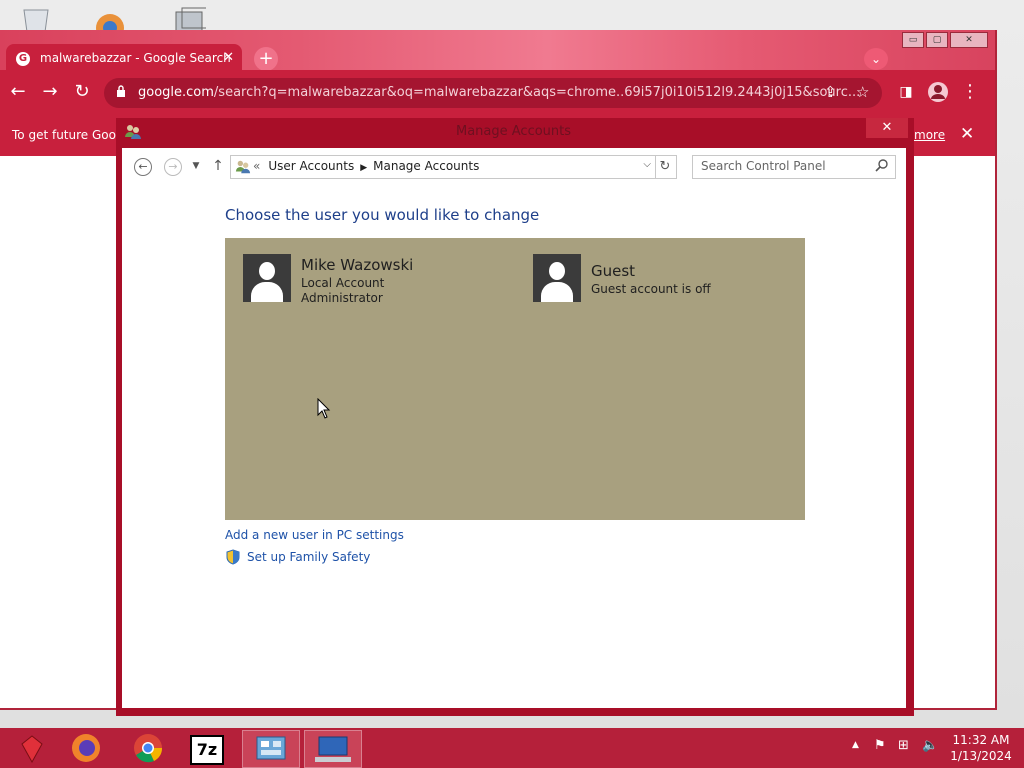 The image size is (1024, 768). What do you see at coordinates (830, 92) in the screenshot?
I see `share-icon: ⇪` at bounding box center [830, 92].